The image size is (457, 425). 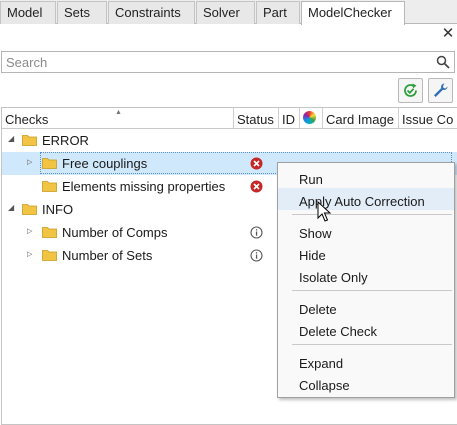 I want to click on tab-model: Model, so click(x=28, y=12).